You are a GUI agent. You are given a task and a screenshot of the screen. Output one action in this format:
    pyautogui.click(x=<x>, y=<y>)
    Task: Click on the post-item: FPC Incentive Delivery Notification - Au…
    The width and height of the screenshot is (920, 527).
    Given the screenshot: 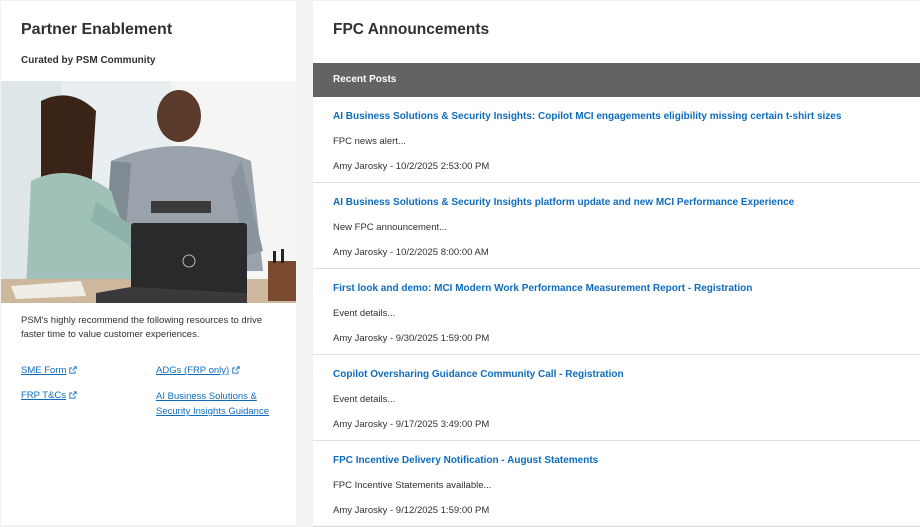 What is the action you would take?
    pyautogui.click(x=616, y=484)
    